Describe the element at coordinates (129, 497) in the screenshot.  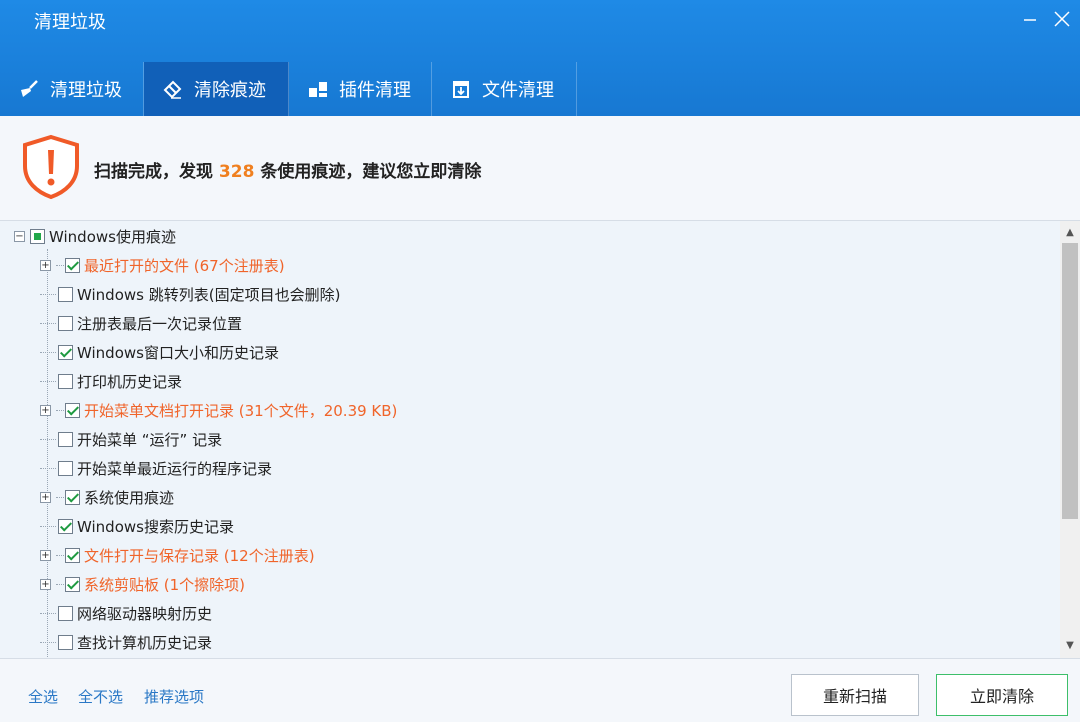
I see `tree-item-label: 系统使用痕迹` at that location.